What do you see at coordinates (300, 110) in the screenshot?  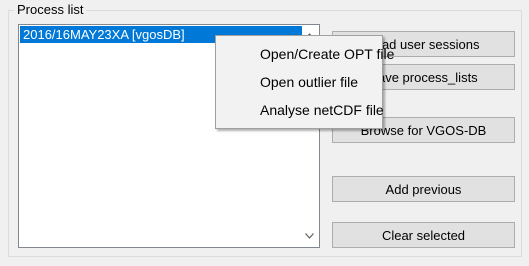 I see `menu-item-analyse-netcdf: Analyse netCDF file` at bounding box center [300, 110].